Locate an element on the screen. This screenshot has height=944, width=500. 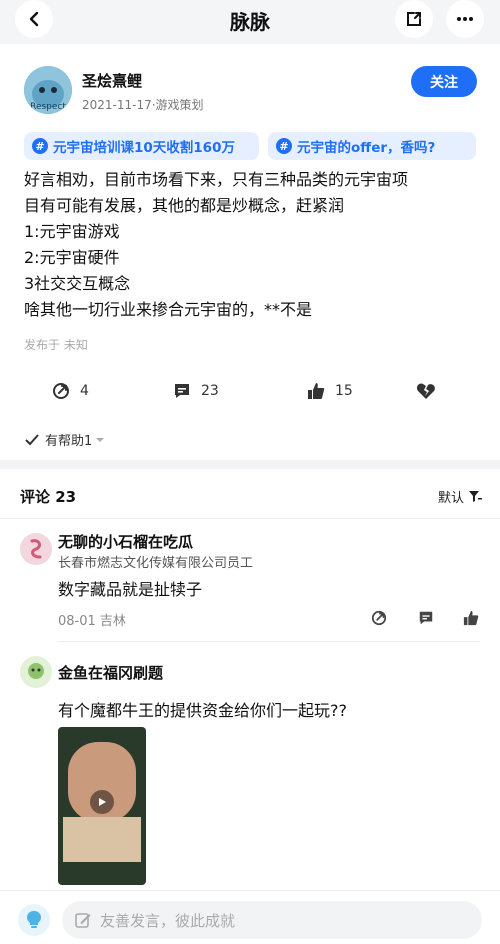
like-action: 15 is located at coordinates (330, 391).